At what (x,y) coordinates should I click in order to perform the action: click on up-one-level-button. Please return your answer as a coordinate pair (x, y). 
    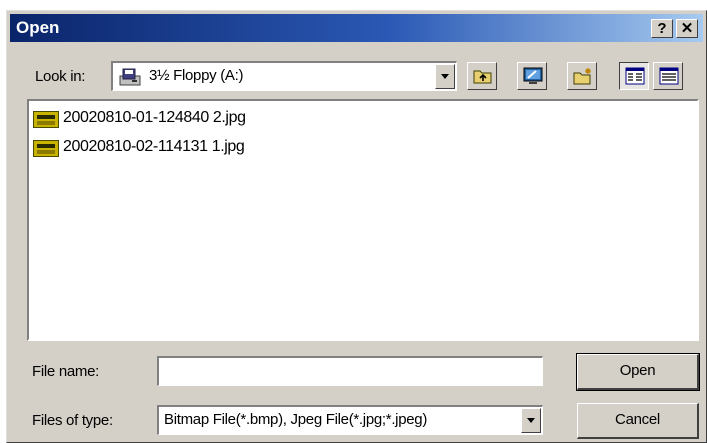
    Looking at the image, I should click on (482, 76).